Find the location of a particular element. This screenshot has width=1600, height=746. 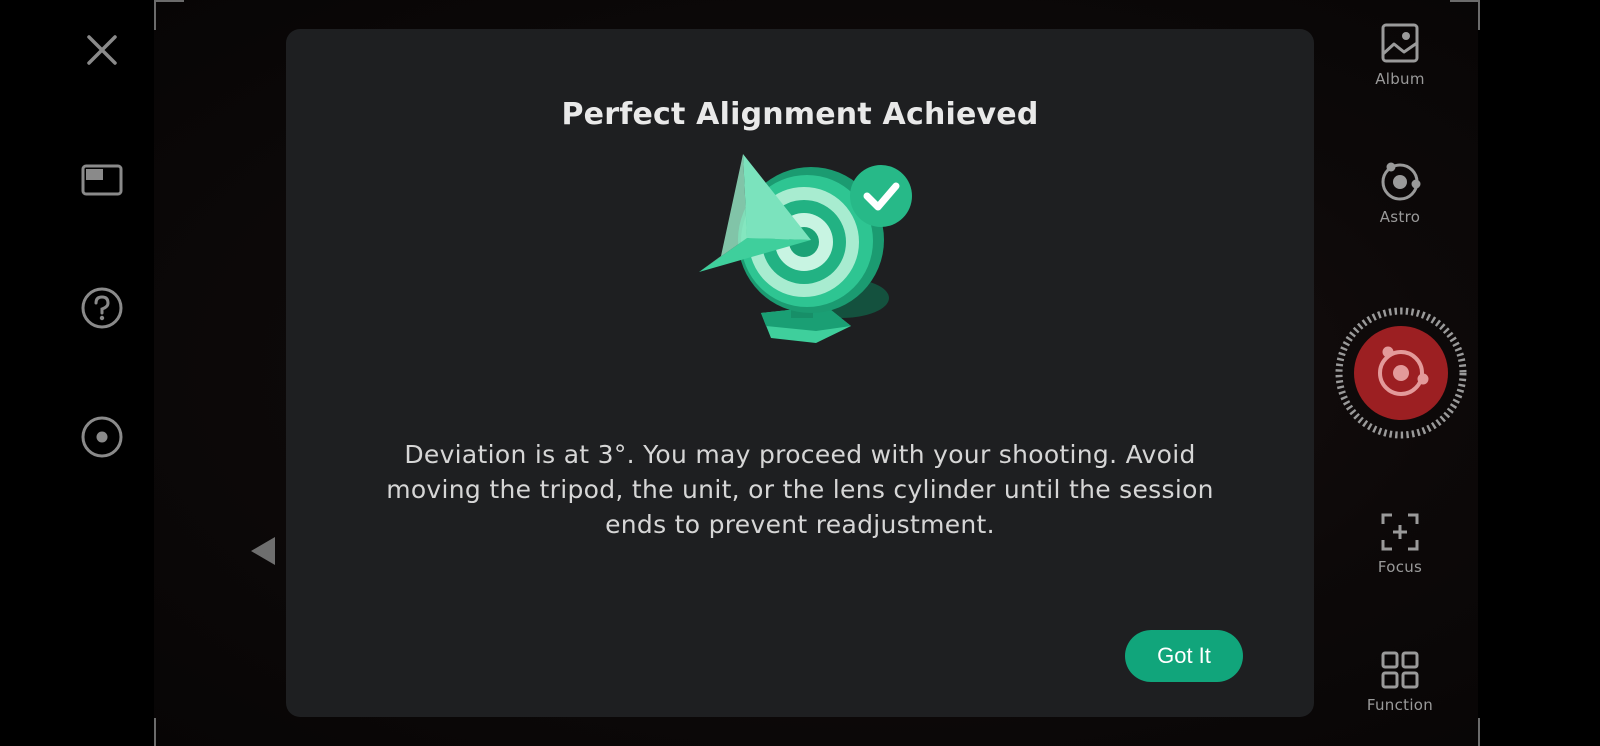

album-label: Album is located at coordinates (1400, 79).